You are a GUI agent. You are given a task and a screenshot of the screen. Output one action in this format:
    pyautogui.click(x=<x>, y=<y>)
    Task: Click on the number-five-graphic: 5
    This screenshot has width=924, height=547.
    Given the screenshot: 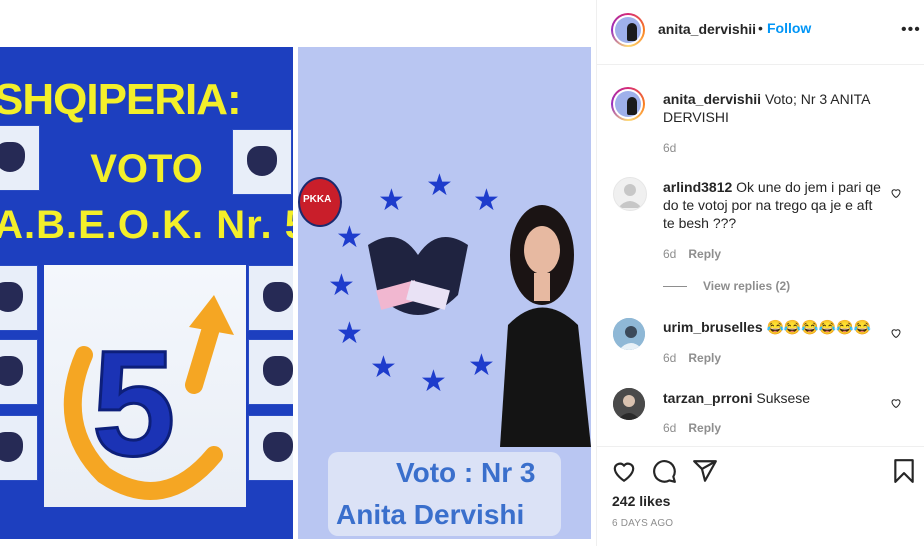 What is the action you would take?
    pyautogui.click(x=148, y=397)
    